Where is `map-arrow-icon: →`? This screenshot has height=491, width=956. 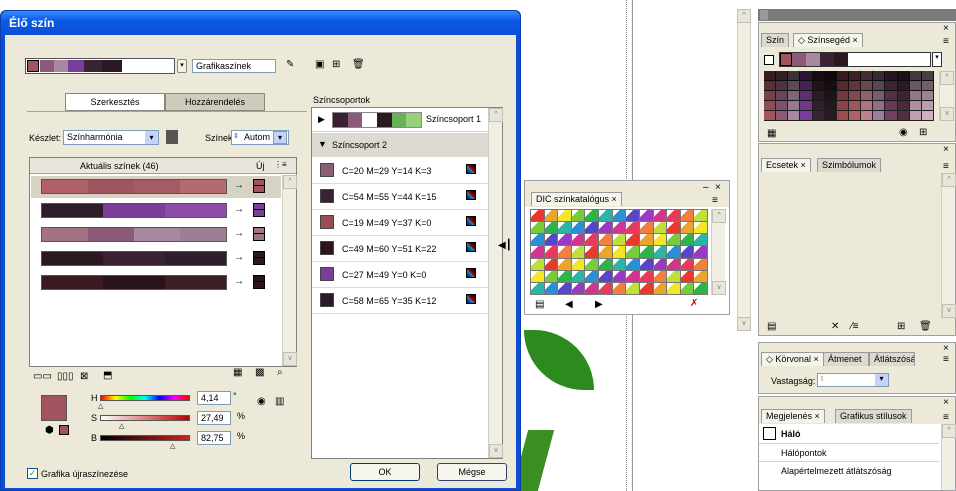 map-arrow-icon: → is located at coordinates (239, 185).